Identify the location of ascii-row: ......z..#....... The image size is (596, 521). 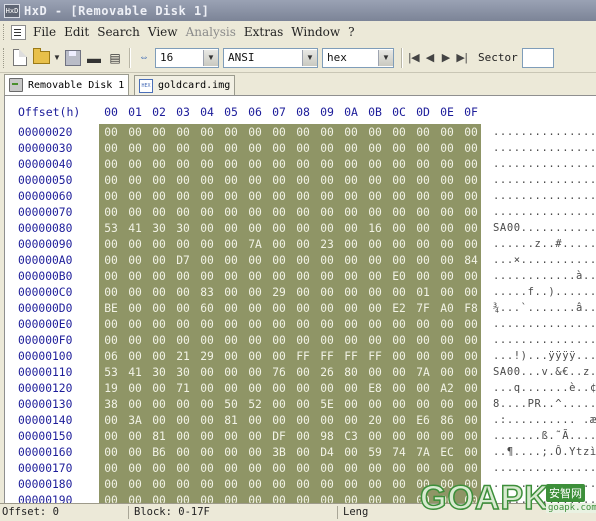
(544, 246).